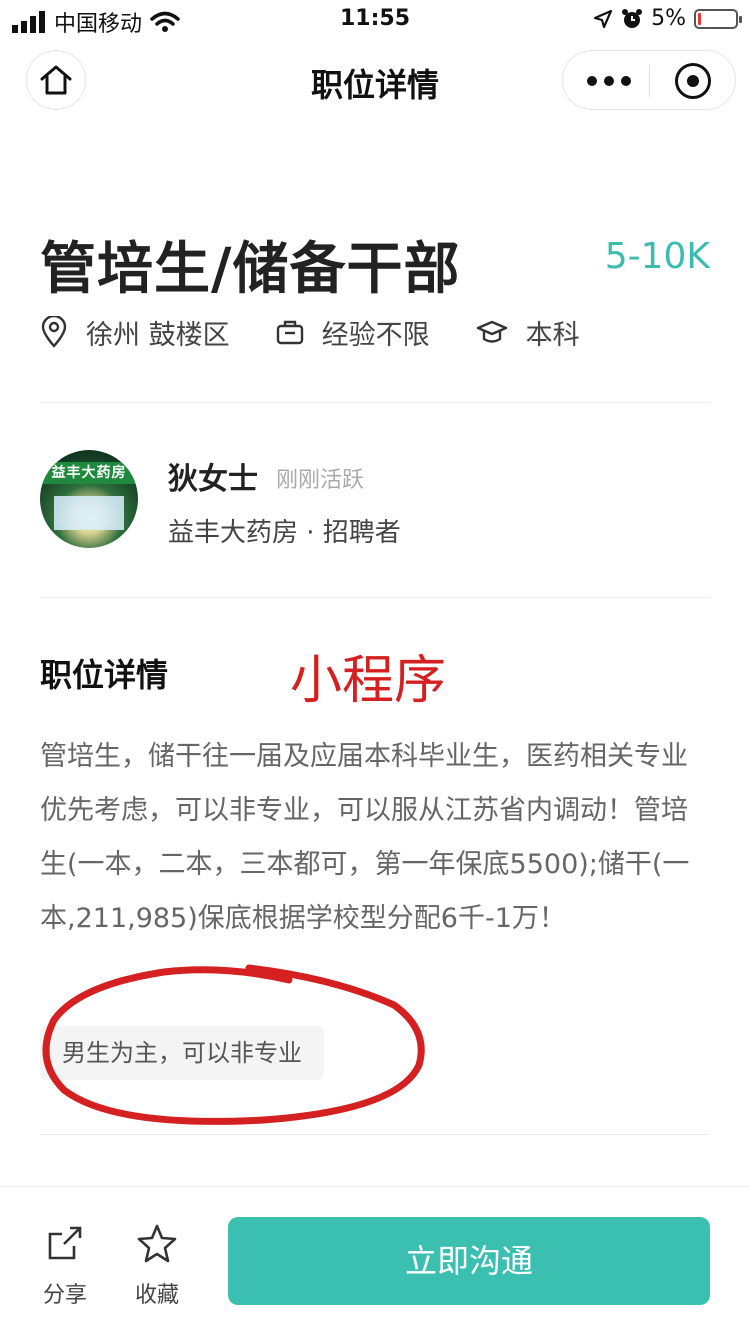 The width and height of the screenshot is (750, 1335). What do you see at coordinates (54, 332) in the screenshot?
I see `location-pin-icon` at bounding box center [54, 332].